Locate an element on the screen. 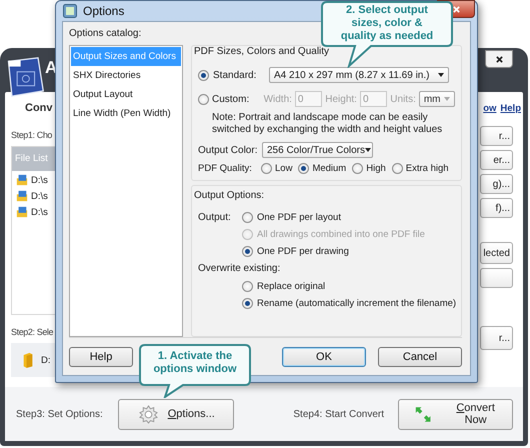 This screenshot has width=530, height=448. field-label: PDF Quality: is located at coordinates (225, 168).